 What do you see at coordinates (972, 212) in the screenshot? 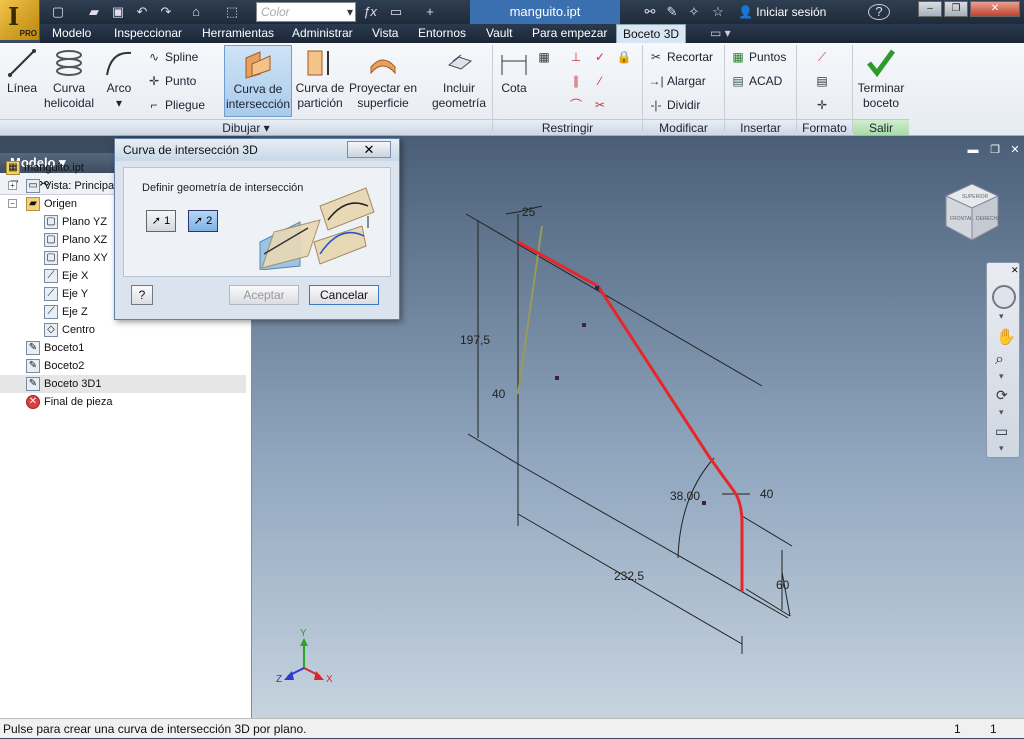
I see `viewcube: SUPERIOR FRONTAL DERECHA` at bounding box center [972, 212].